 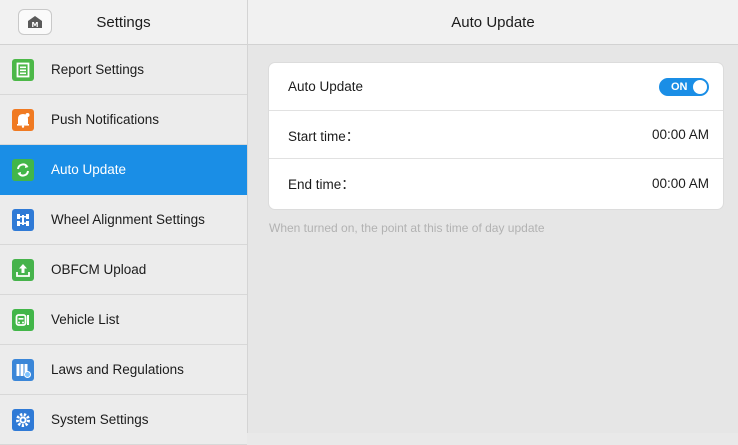 What do you see at coordinates (35, 25) in the screenshot?
I see `svg-text: M` at bounding box center [35, 25].